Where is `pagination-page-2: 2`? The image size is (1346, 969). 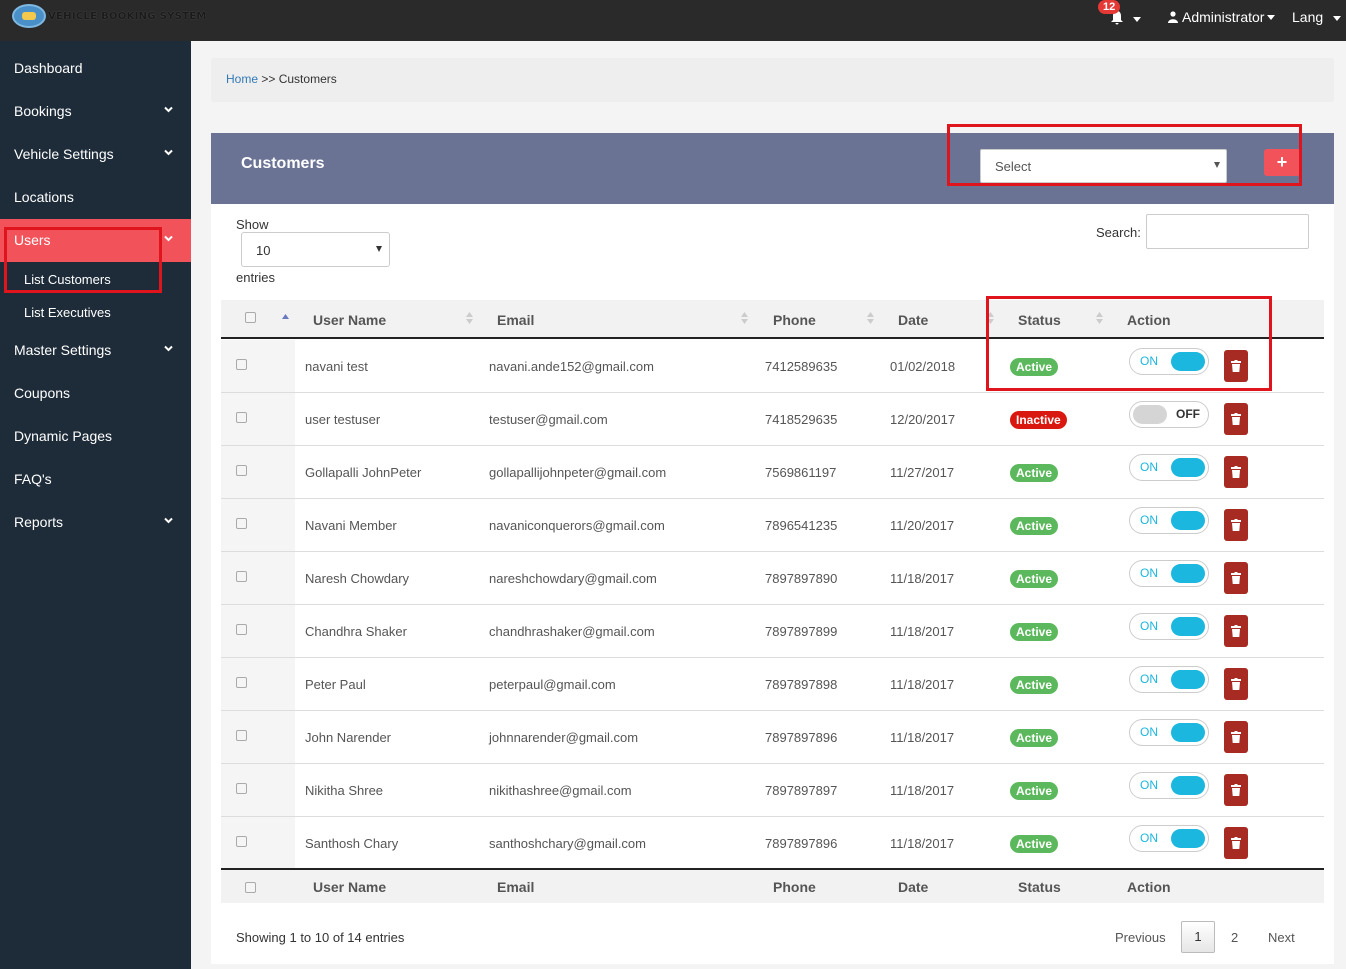
pagination-page-2: 2 is located at coordinates (1234, 937).